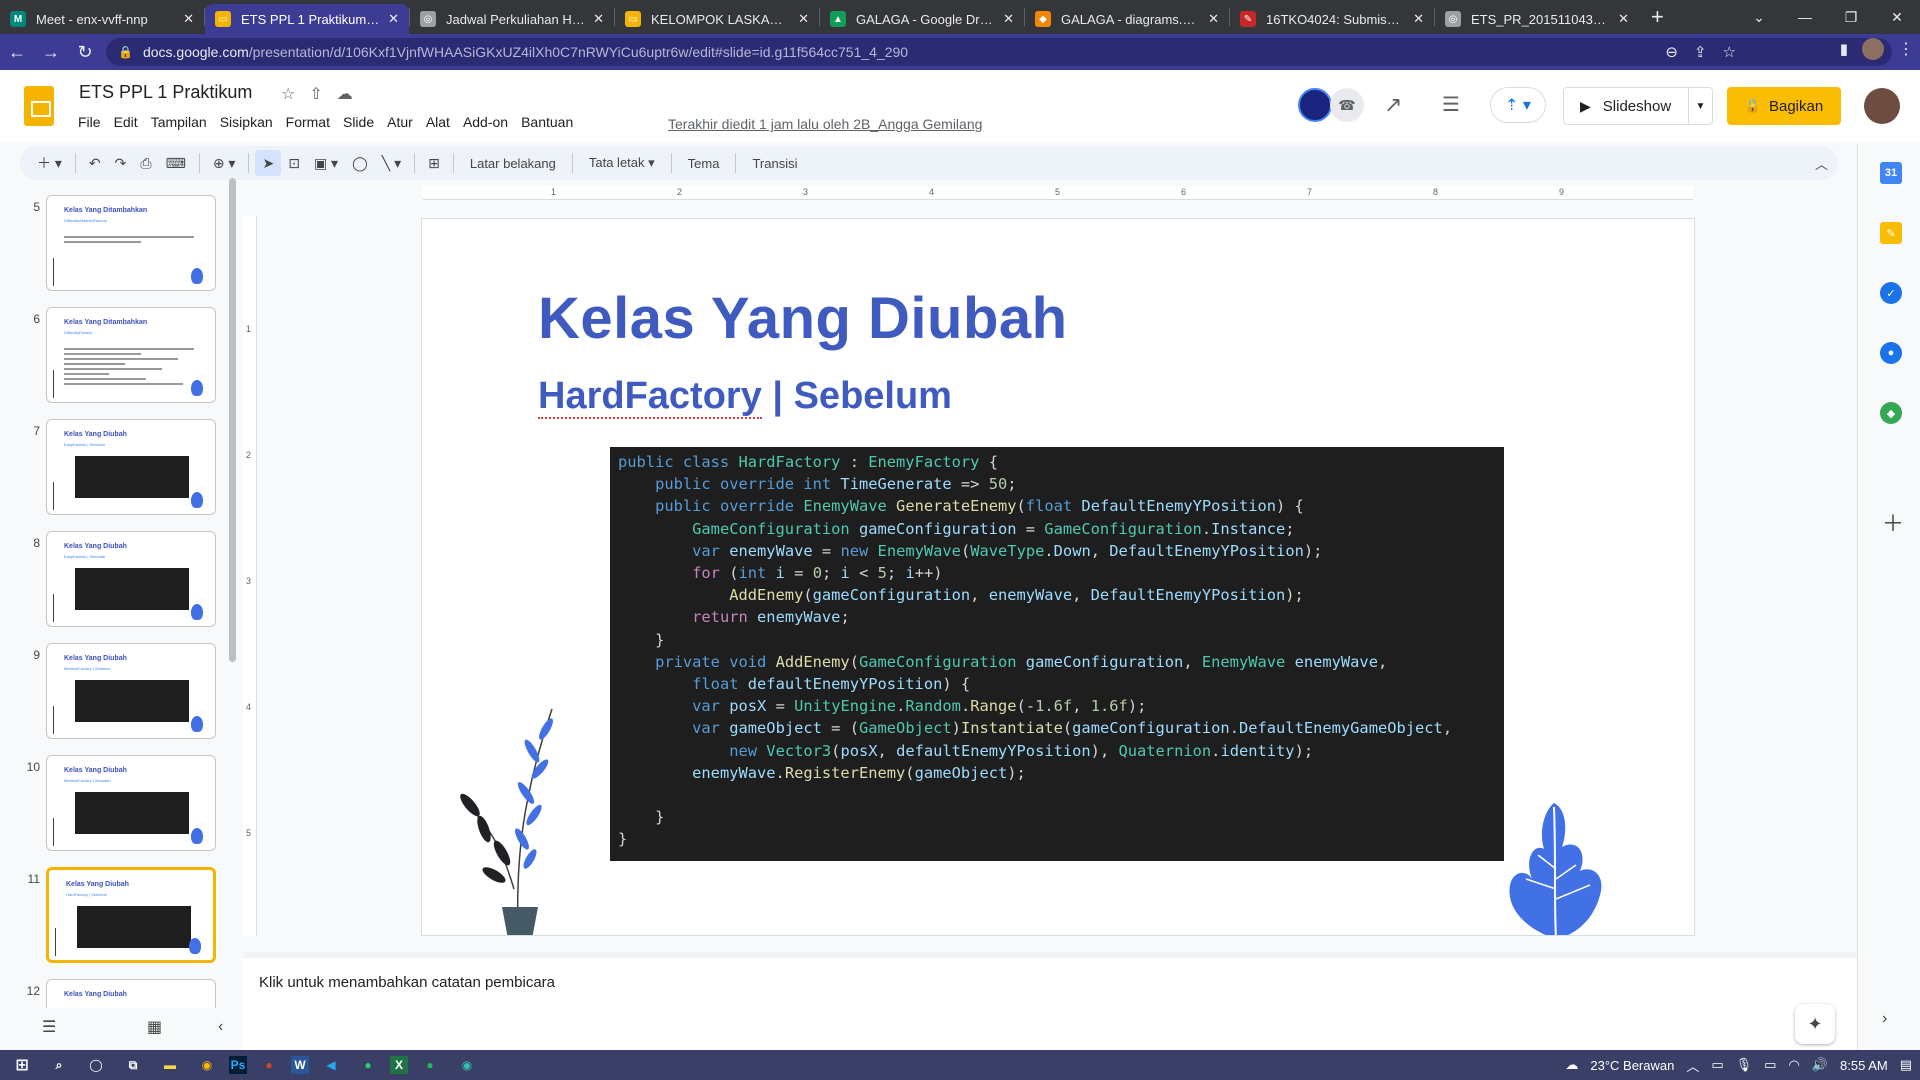  I want to click on theme-button: Tema, so click(704, 163).